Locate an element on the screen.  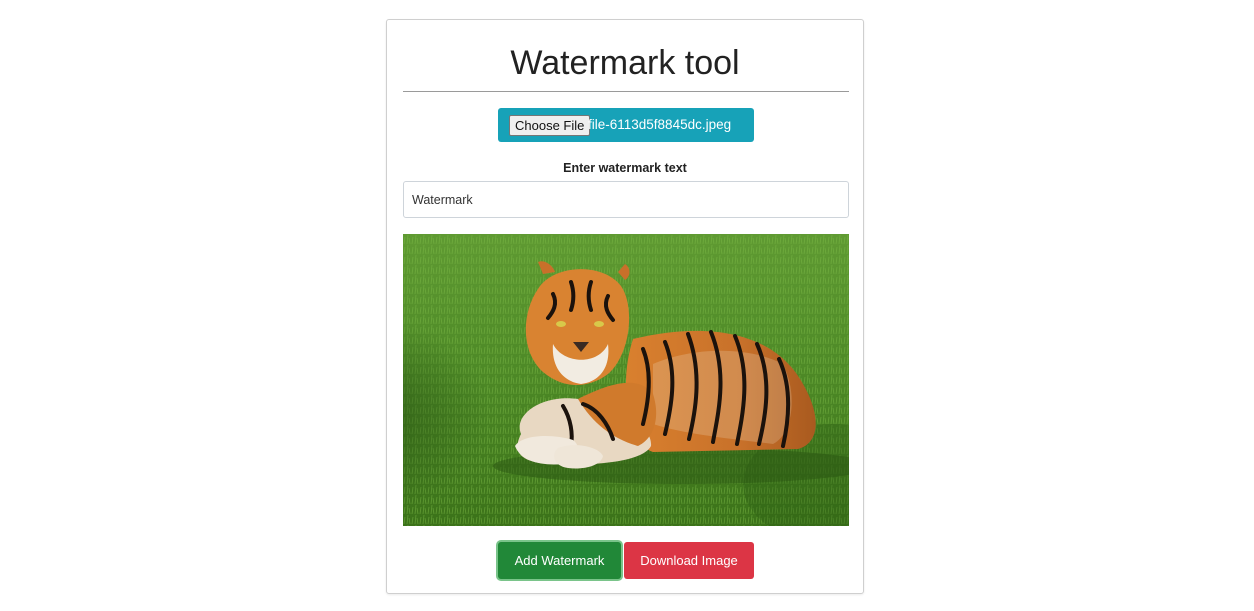
watermark-text-label: Enter watermark text is located at coordinates (625, 168).